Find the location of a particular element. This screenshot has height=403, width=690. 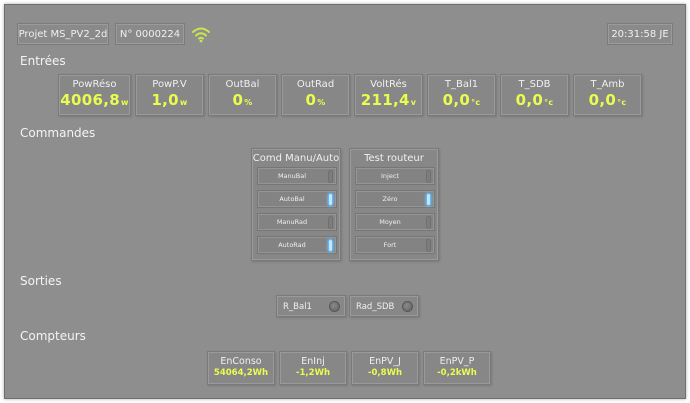

counter-value: -1,2Wh is located at coordinates (312, 373).